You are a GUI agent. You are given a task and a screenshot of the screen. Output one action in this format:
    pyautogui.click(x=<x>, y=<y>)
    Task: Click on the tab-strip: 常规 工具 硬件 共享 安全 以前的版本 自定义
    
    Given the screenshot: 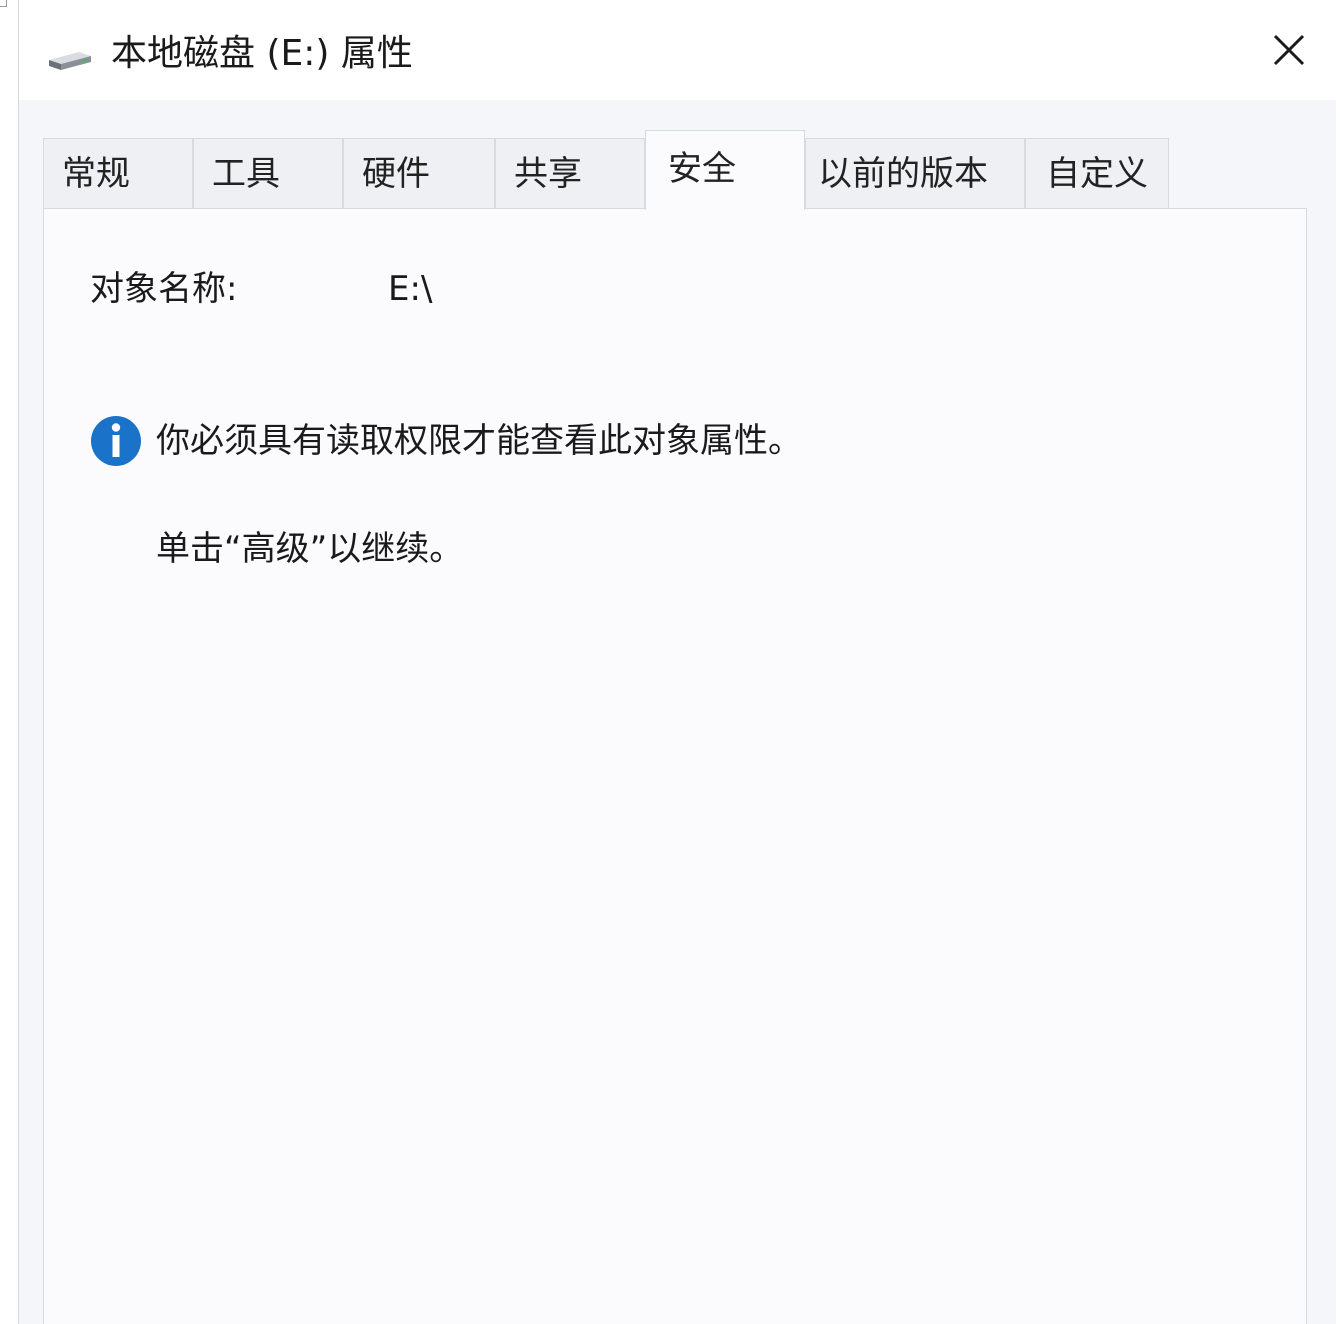 What is the action you would take?
    pyautogui.click(x=678, y=170)
    